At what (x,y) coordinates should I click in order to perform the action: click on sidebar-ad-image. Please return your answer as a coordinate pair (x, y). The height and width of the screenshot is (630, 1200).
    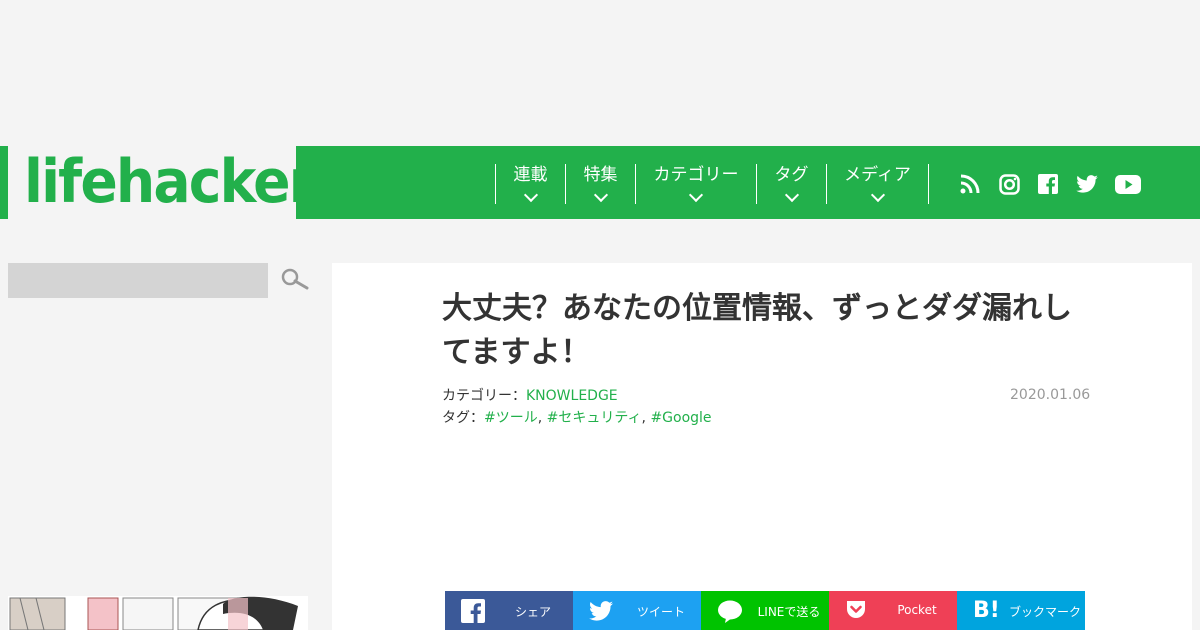
    Looking at the image, I should click on (158, 613).